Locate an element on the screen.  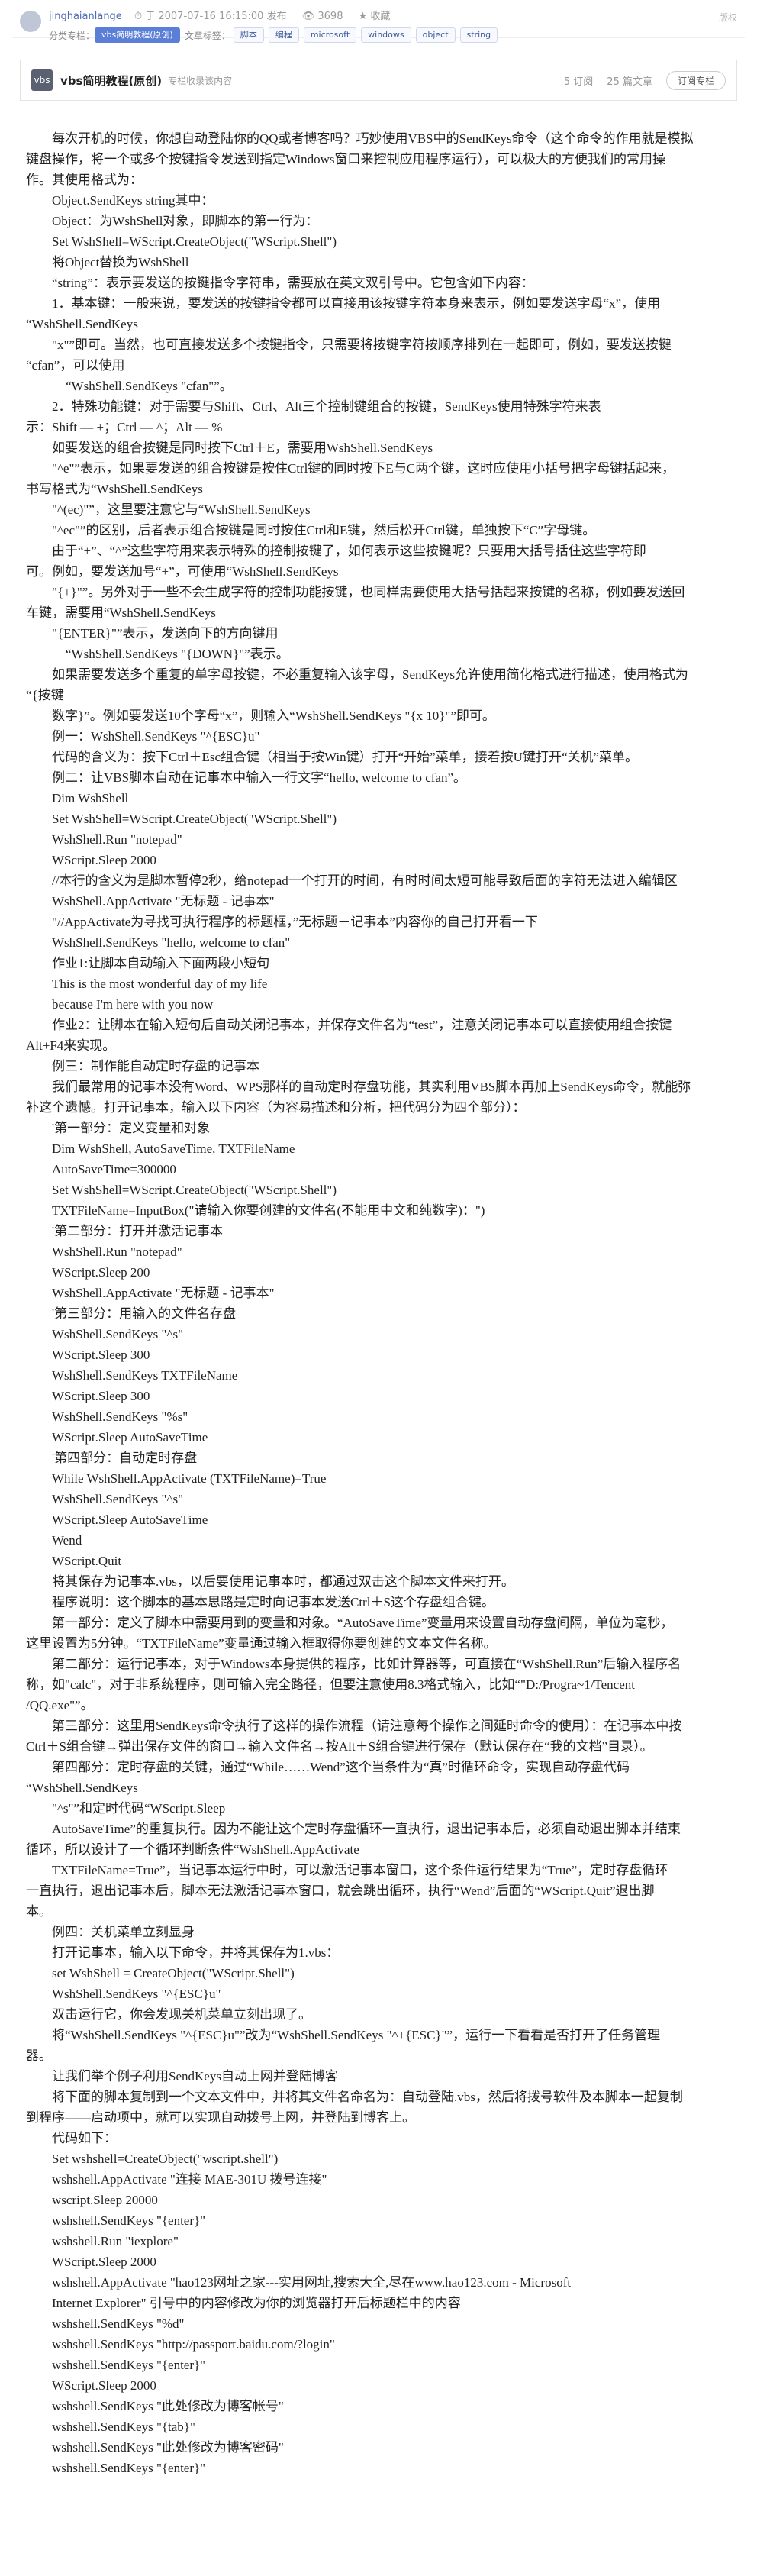
article-line: WshShell.Run "notepad" is located at coordinates (117, 839).